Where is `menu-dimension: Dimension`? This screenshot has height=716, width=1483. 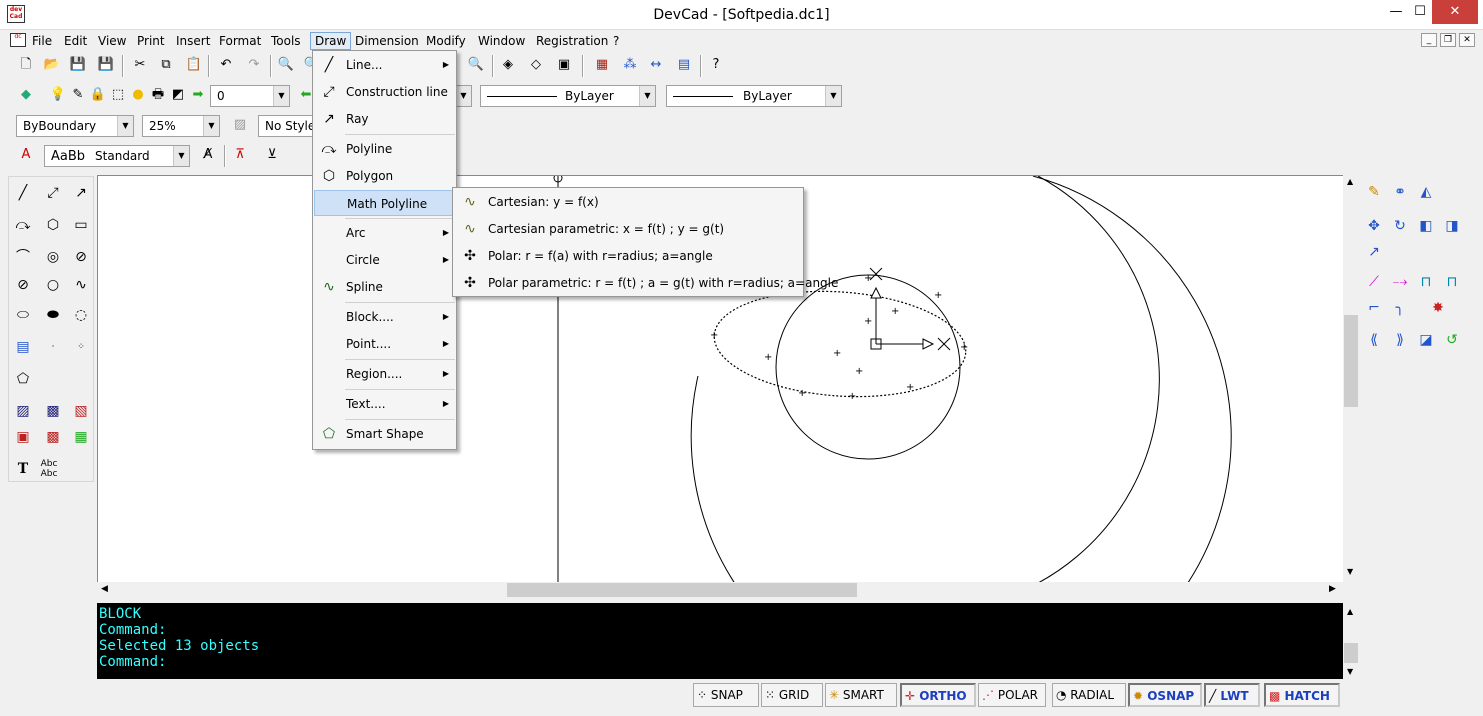 menu-dimension: Dimension is located at coordinates (387, 41).